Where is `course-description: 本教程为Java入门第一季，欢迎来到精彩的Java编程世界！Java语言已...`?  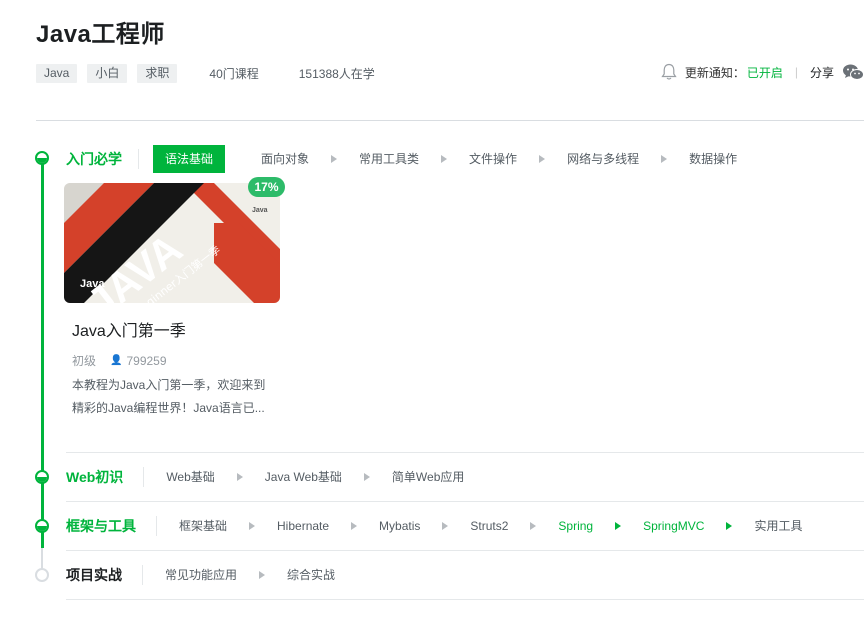 course-description: 本教程为Java入门第一季，欢迎来到精彩的Java编程世界！Java语言已... is located at coordinates (169, 396).